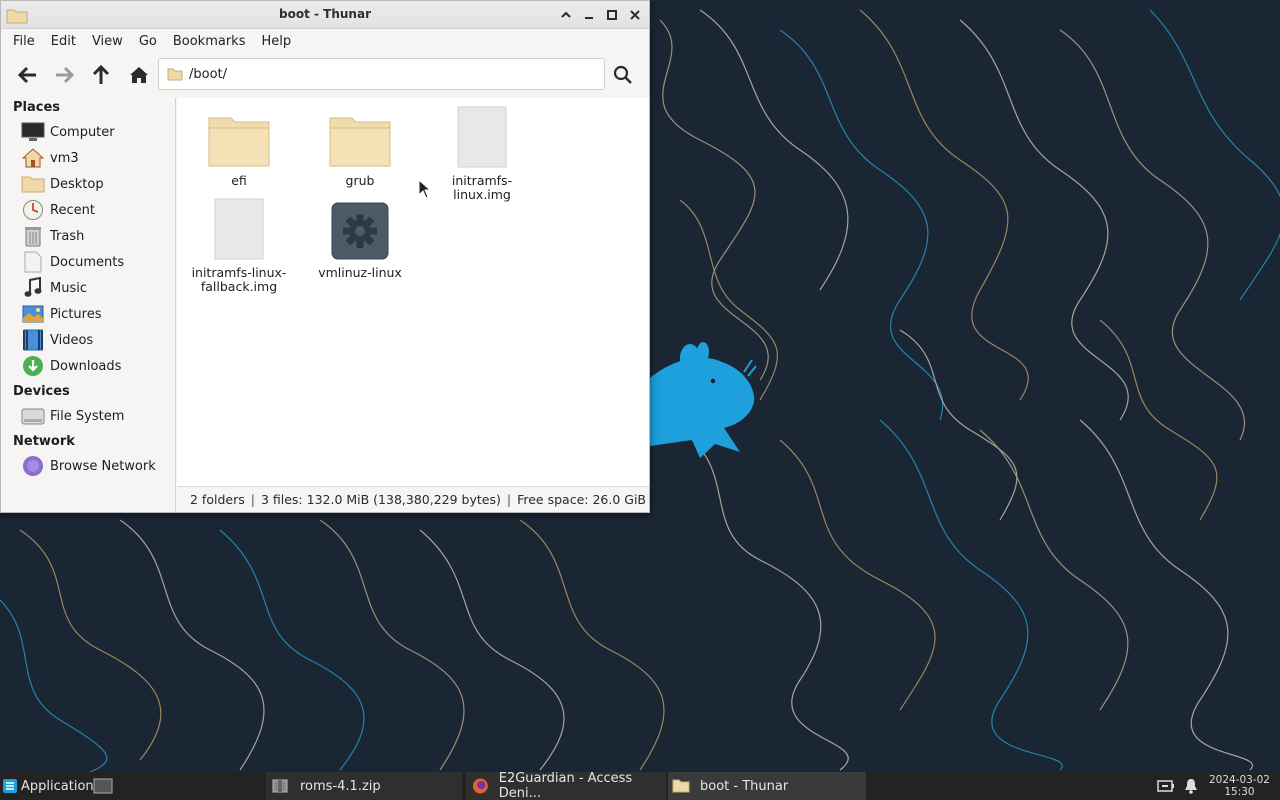  I want to click on sidebar-item-file-system: File System, so click(96, 416).